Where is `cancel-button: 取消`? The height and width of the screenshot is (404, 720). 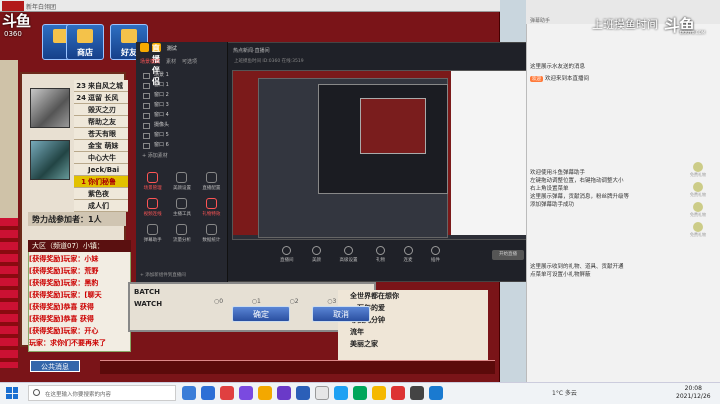 cancel-button: 取消 is located at coordinates (341, 314).